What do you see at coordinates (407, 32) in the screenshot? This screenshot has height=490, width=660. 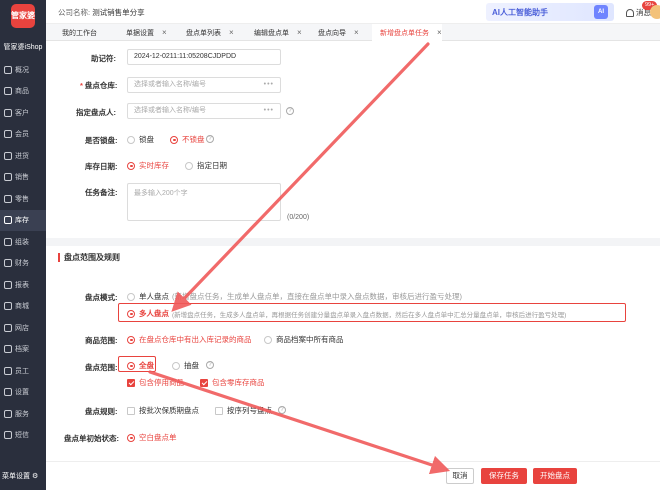 I see `tab: 新增盘点单任务 ×` at bounding box center [407, 32].